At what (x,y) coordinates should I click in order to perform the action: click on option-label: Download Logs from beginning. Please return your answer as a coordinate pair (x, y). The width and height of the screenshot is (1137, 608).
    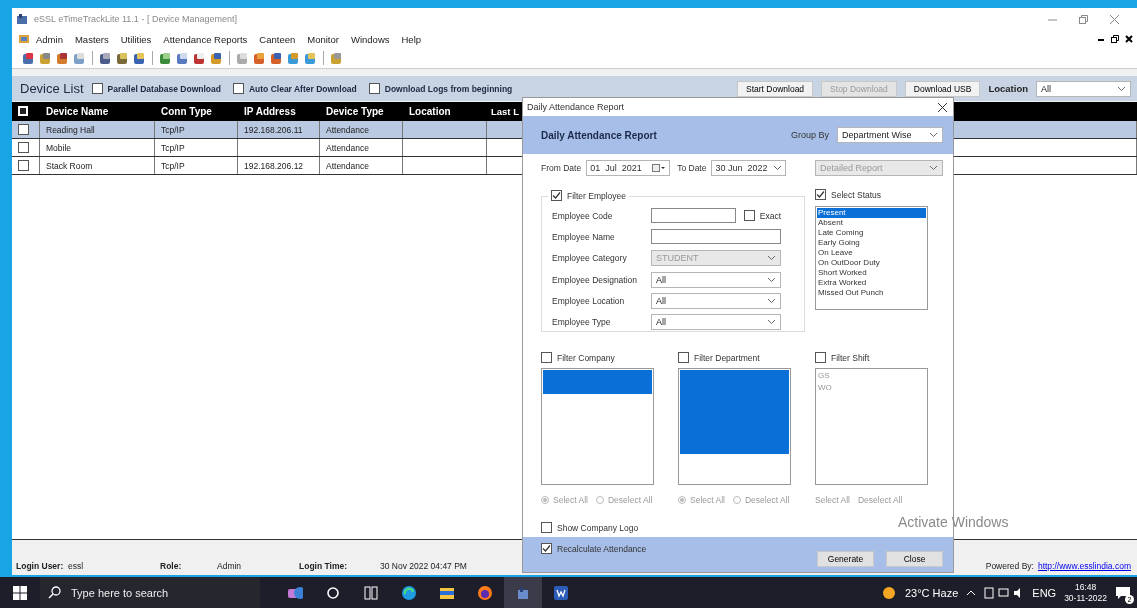
    Looking at the image, I should click on (448, 88).